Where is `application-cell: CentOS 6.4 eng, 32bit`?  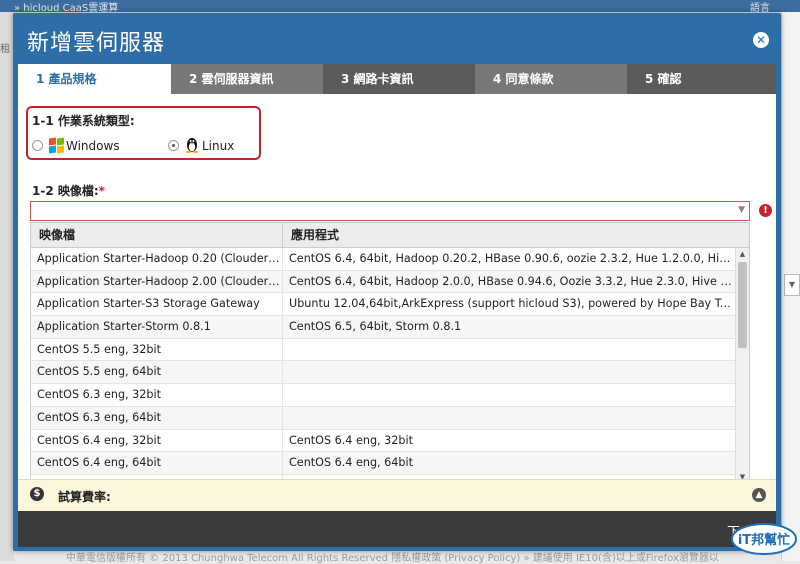
application-cell: CentOS 6.4 eng, 32bit is located at coordinates (351, 440).